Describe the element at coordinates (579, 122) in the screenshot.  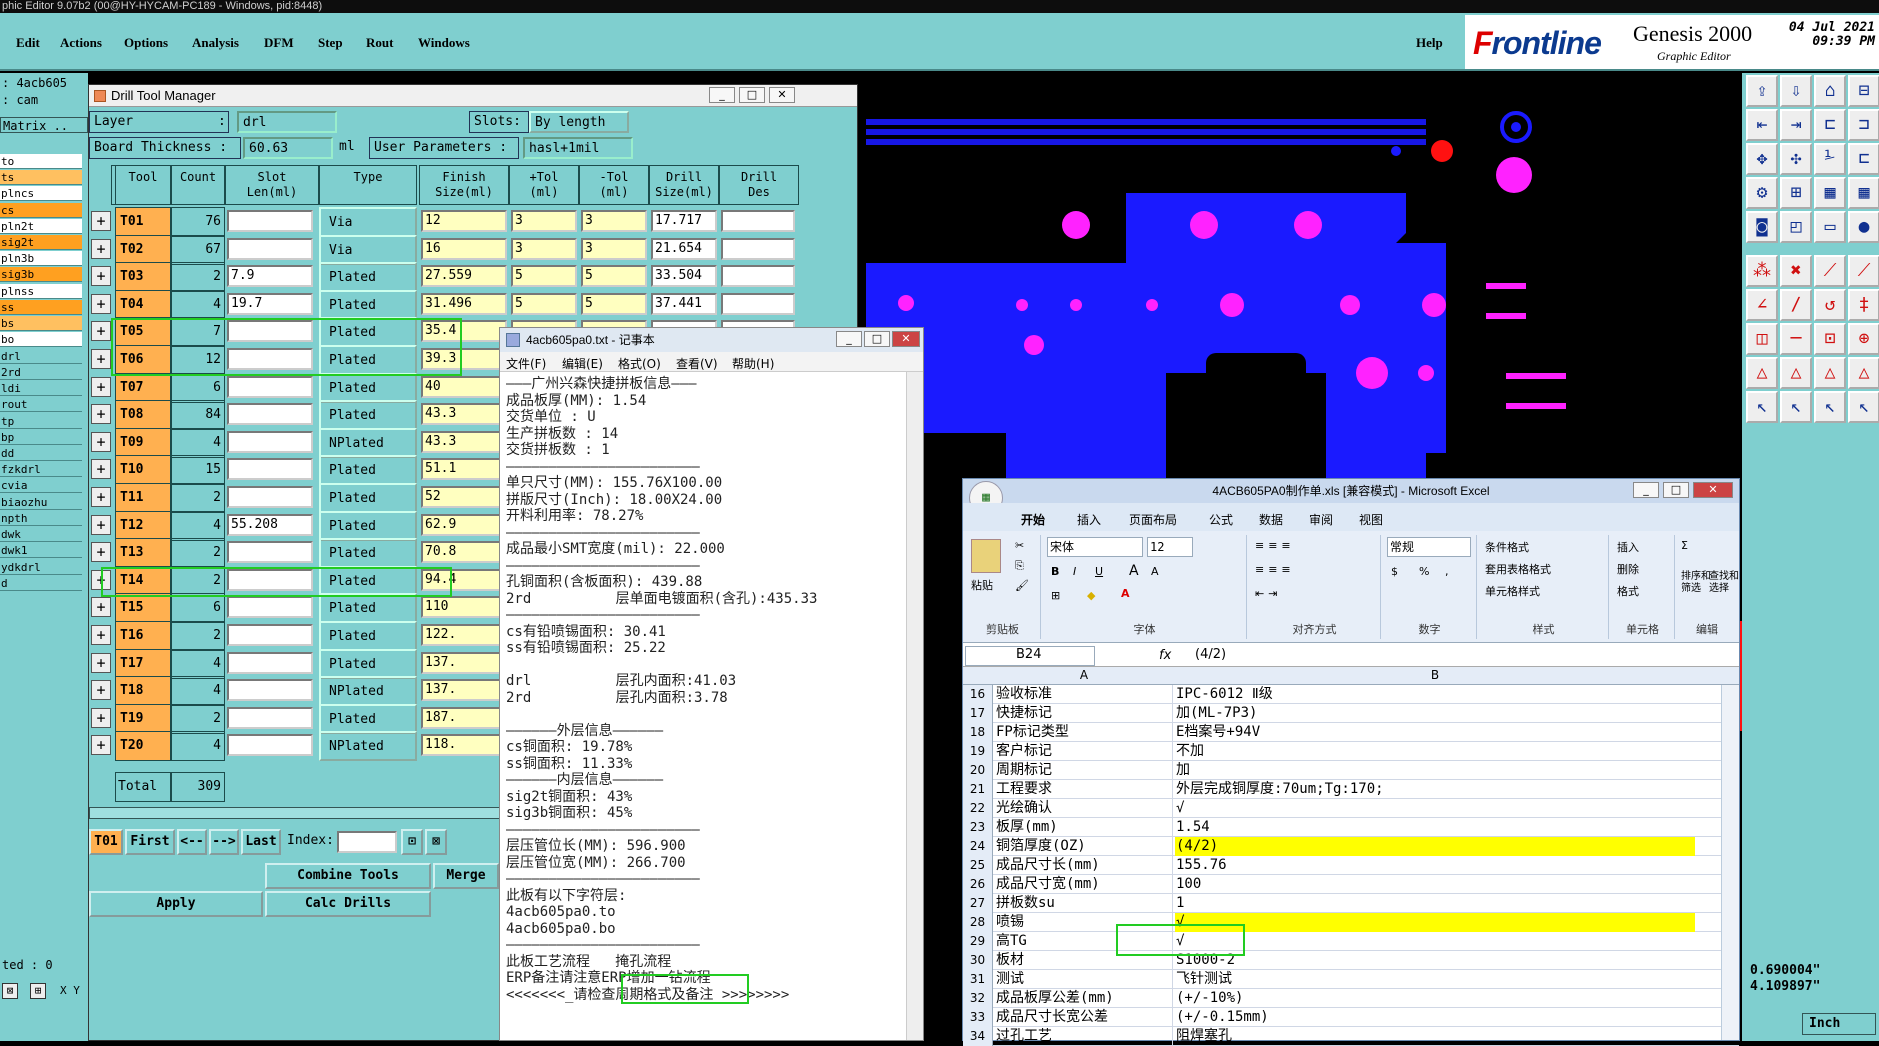
I see `slots-dropdown: By length` at that location.